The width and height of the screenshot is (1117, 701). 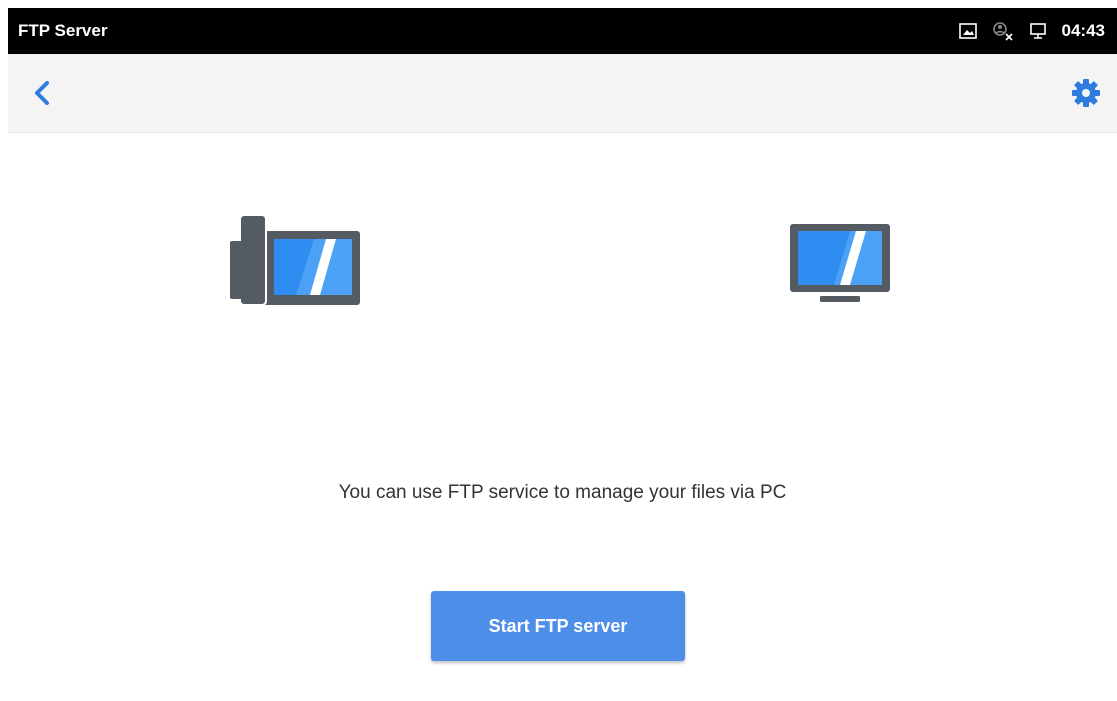 What do you see at coordinates (968, 31) in the screenshot?
I see `screenshot-icon` at bounding box center [968, 31].